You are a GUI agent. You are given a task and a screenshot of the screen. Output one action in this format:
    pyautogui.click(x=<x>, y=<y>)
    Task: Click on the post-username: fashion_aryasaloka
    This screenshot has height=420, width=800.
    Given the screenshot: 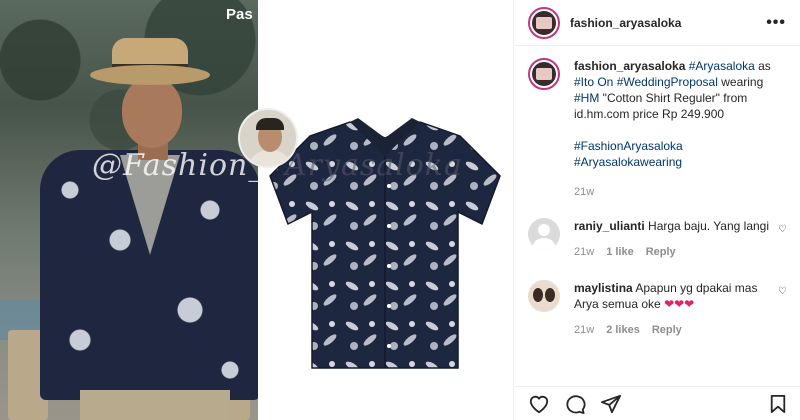 What is the action you would take?
    pyautogui.click(x=668, y=23)
    